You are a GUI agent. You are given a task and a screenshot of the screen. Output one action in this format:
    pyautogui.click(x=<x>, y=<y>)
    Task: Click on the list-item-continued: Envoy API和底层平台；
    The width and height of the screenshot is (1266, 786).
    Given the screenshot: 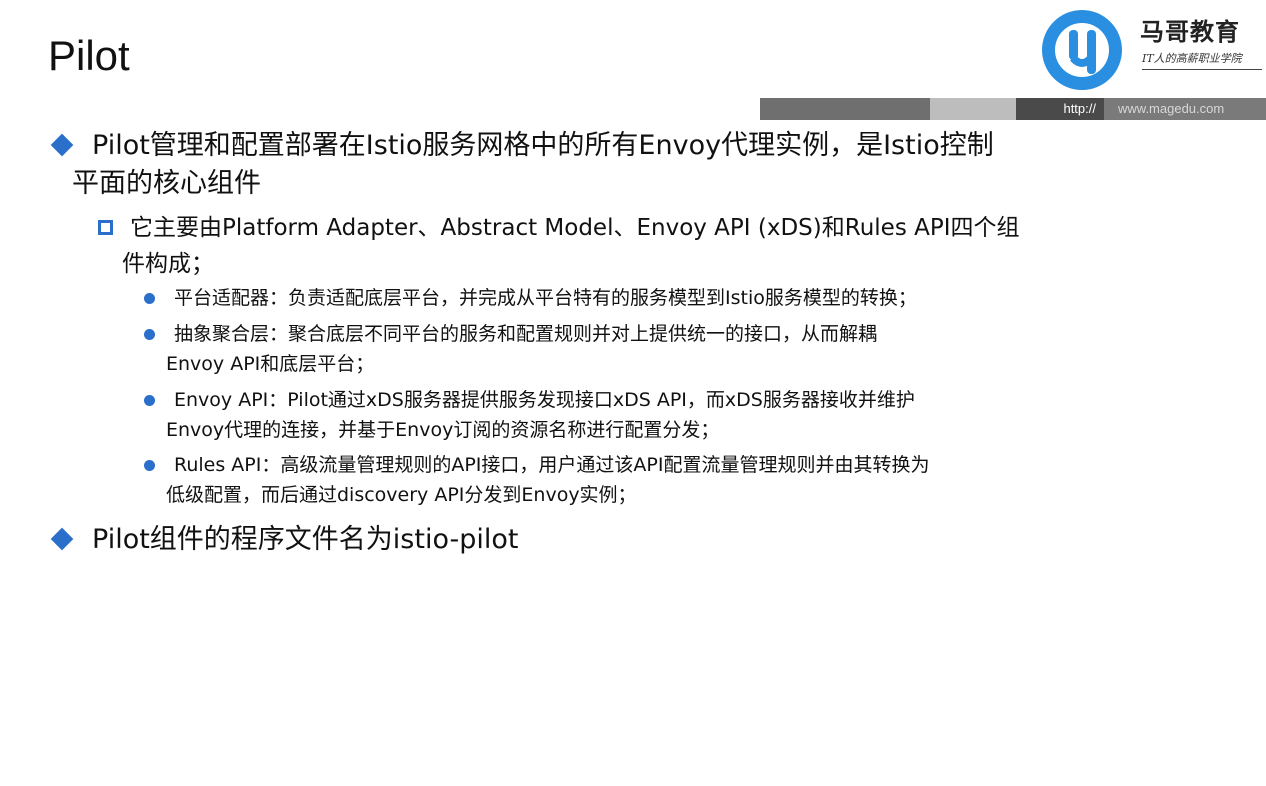 What is the action you would take?
    pyautogui.click(x=270, y=364)
    